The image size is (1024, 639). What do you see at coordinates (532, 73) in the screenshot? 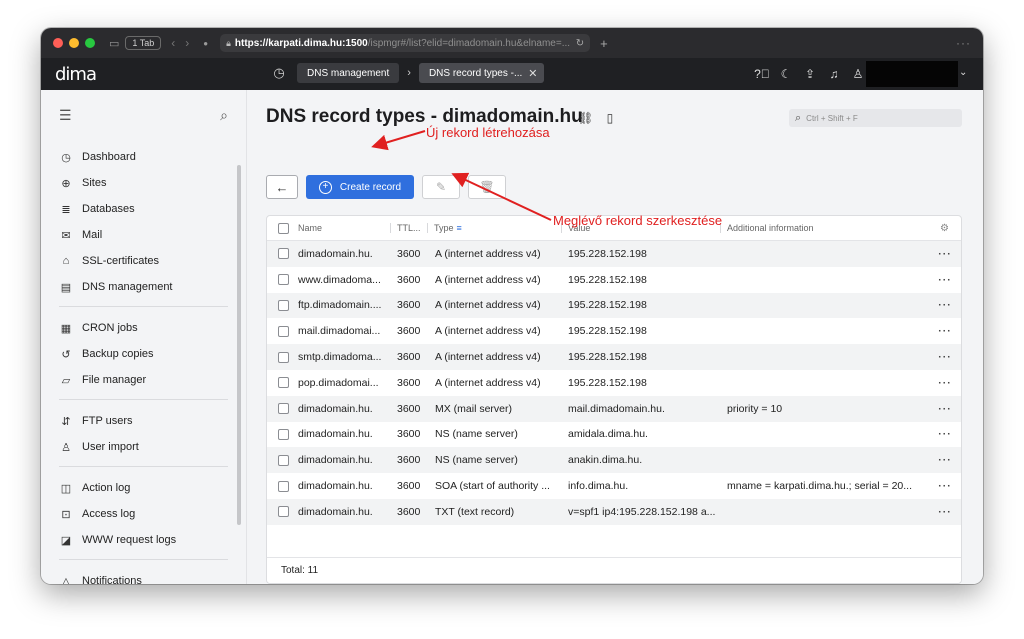
I see `close-icon: ✕` at bounding box center [532, 73].